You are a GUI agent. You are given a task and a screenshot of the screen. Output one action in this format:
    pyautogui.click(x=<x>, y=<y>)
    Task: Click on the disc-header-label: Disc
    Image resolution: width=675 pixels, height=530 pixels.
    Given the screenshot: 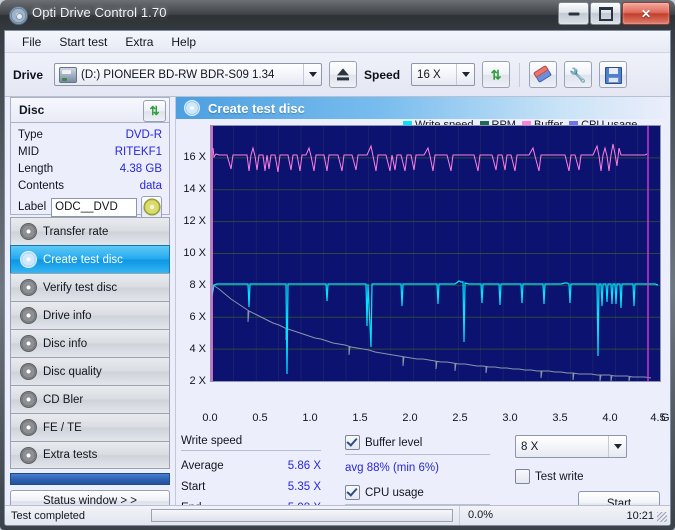 What is the action you would take?
    pyautogui.click(x=32, y=110)
    